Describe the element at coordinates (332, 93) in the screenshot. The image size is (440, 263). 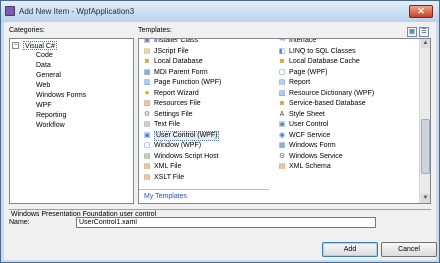
I see `template-label: Resource Dictionary (WPF)` at that location.